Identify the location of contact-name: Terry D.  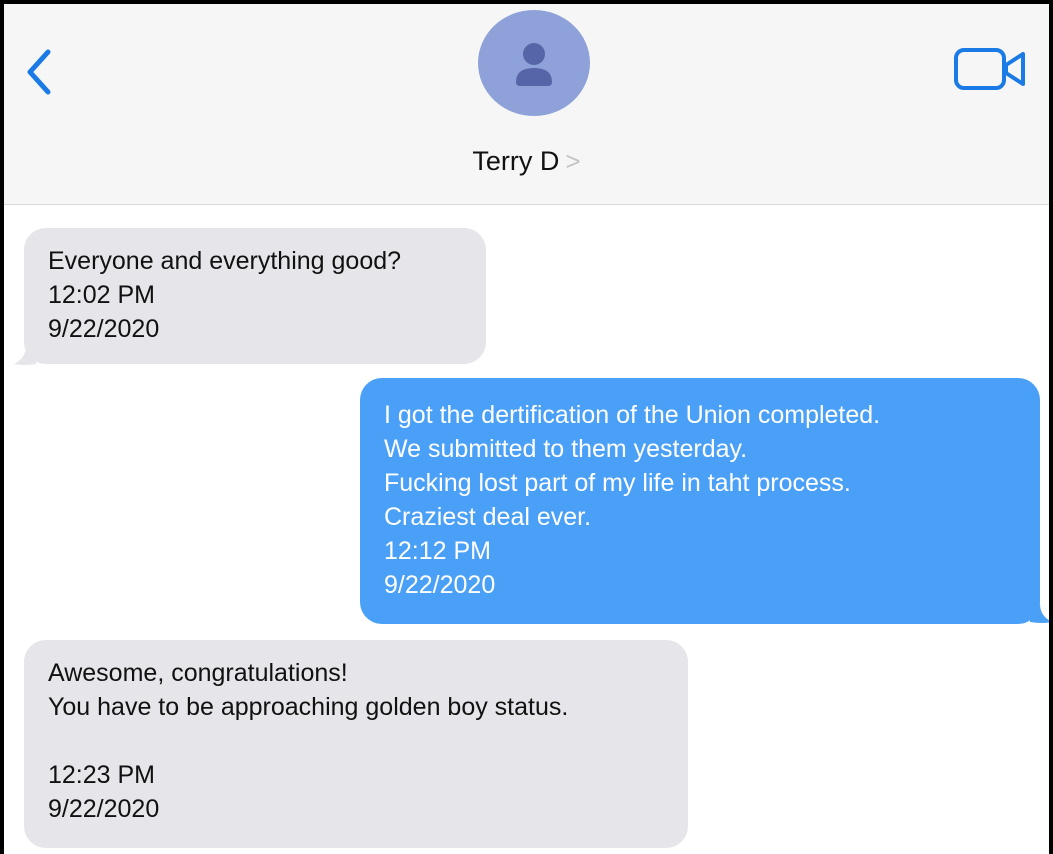
(516, 161).